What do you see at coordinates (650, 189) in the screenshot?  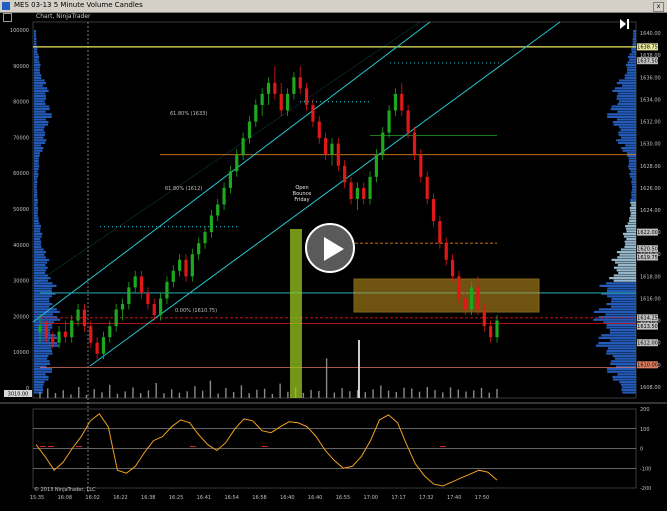 I see `price-axis-label: 1626.00` at bounding box center [650, 189].